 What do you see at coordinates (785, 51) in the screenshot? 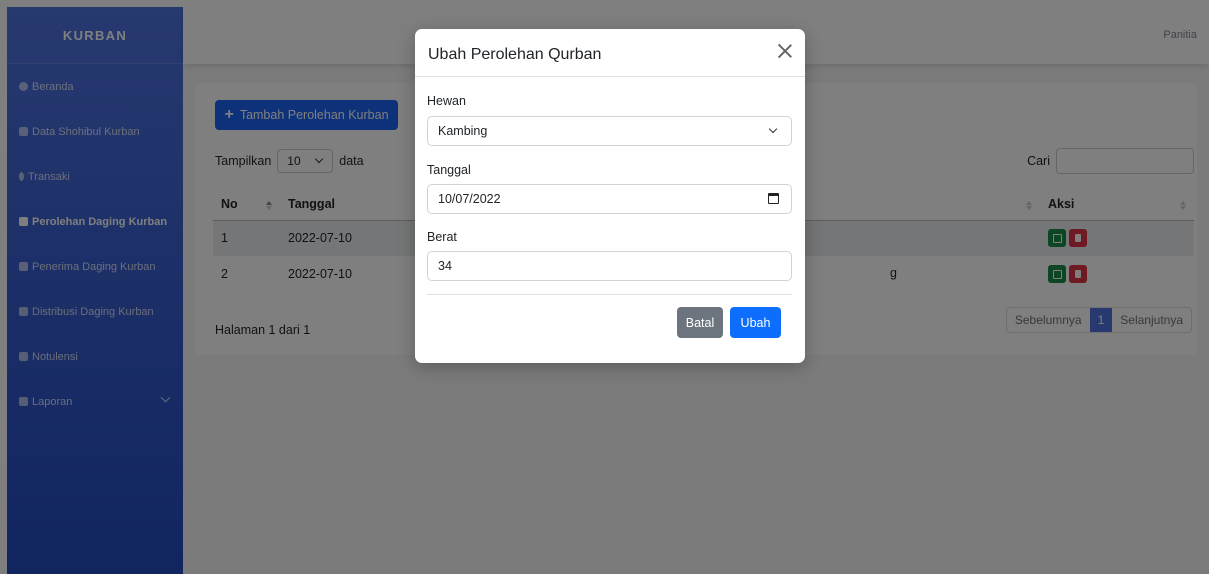
I see `close-icon` at bounding box center [785, 51].